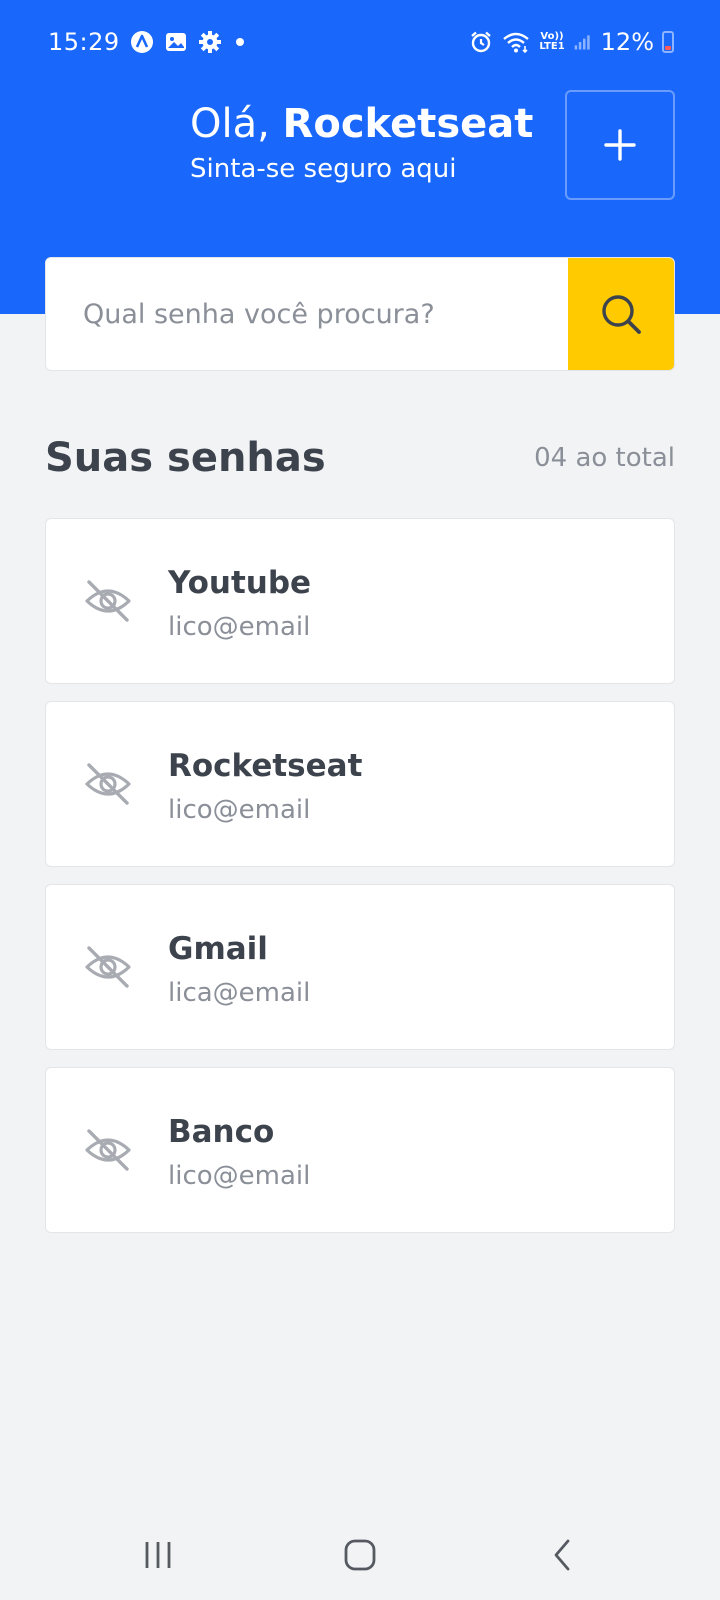  Describe the element at coordinates (175, 42) in the screenshot. I see `gallery-icon` at that location.